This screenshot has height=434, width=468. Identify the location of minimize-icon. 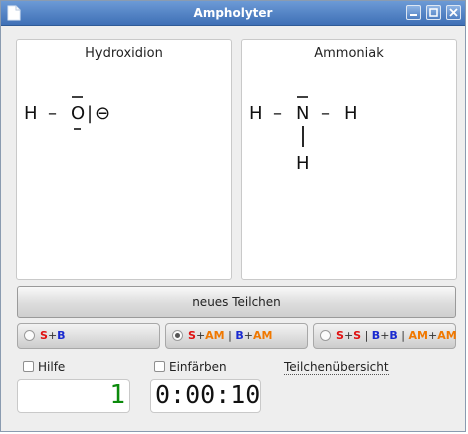
(413, 15).